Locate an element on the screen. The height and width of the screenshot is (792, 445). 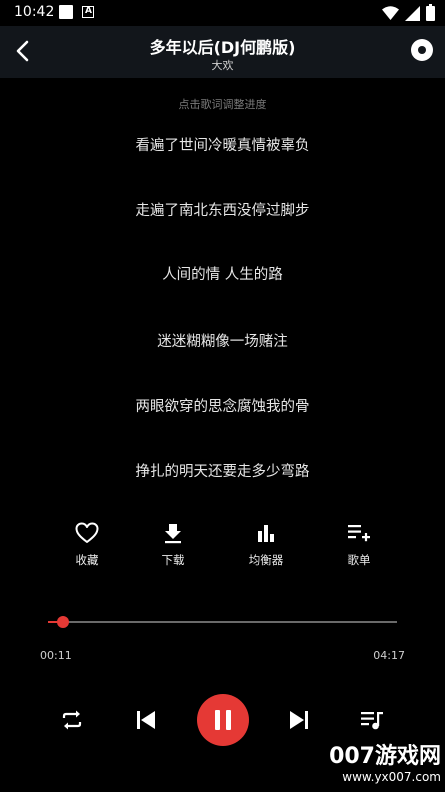
playlist-label: 歌单 is located at coordinates (359, 560).